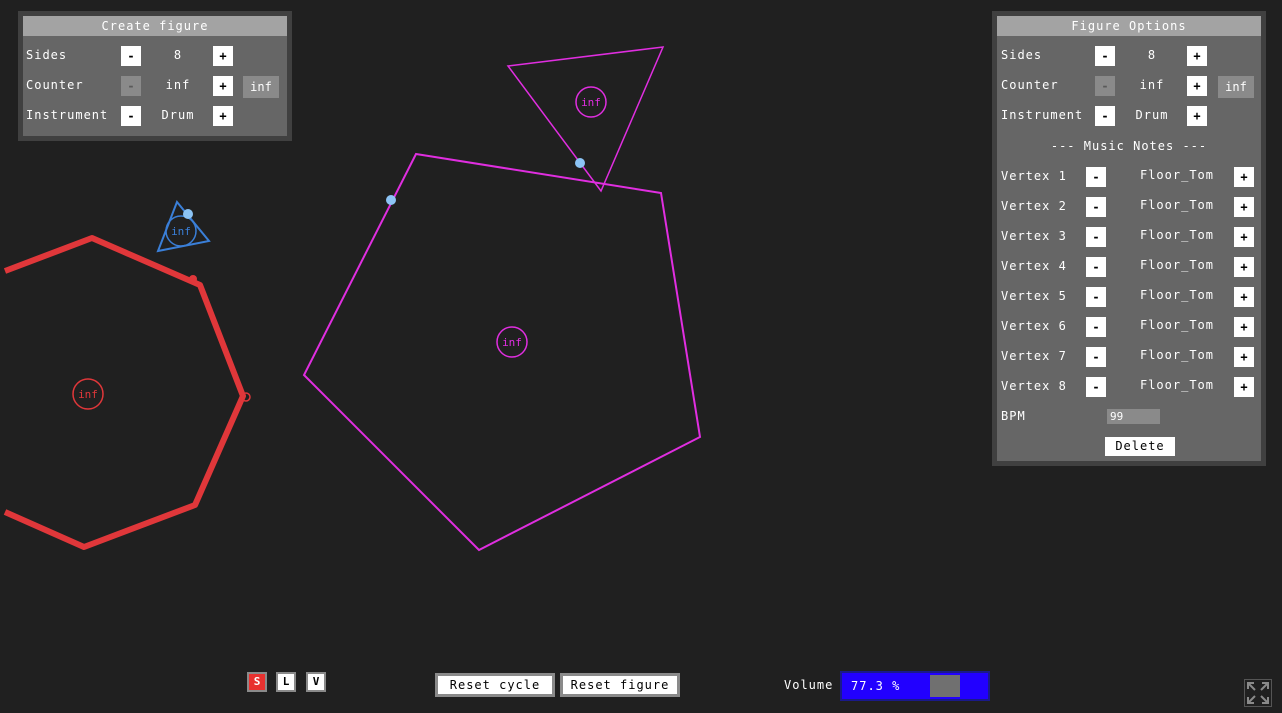 The height and width of the screenshot is (713, 1282). Describe the element at coordinates (1129, 26) in the screenshot. I see `figure-options-title: Figure Options` at that location.